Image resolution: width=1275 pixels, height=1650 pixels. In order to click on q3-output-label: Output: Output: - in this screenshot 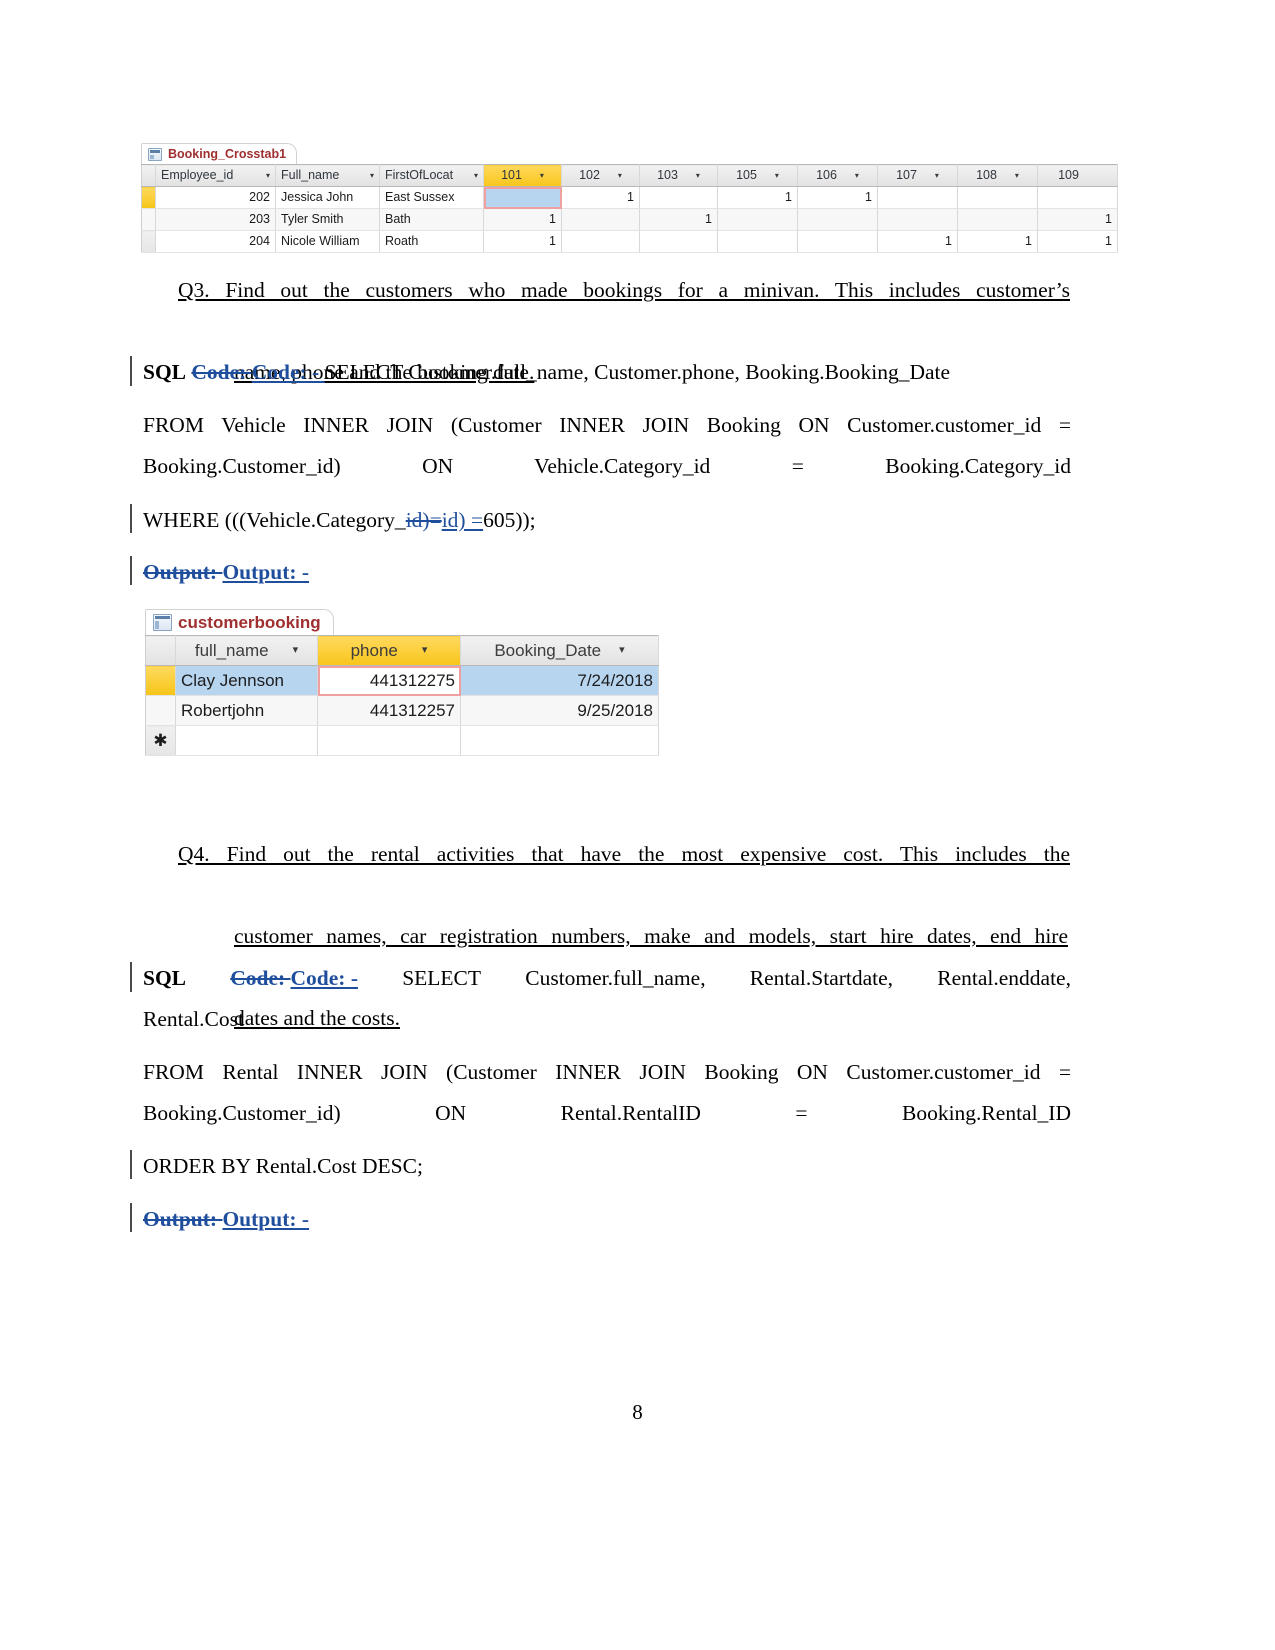, I will do `click(226, 572)`.